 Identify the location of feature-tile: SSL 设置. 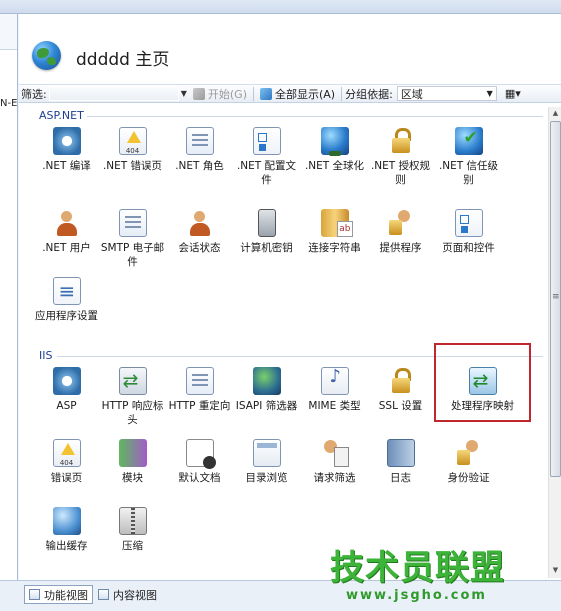
(400, 390).